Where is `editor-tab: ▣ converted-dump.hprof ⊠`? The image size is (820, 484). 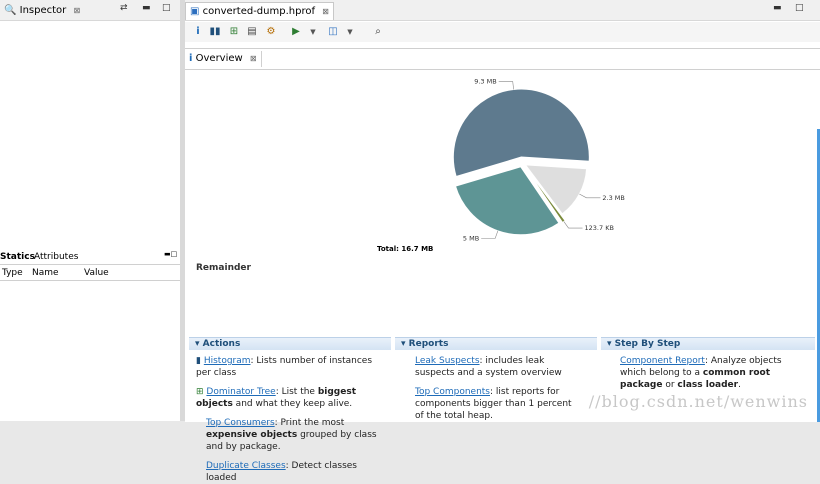 editor-tab: ▣ converted-dump.hprof ⊠ is located at coordinates (259, 11).